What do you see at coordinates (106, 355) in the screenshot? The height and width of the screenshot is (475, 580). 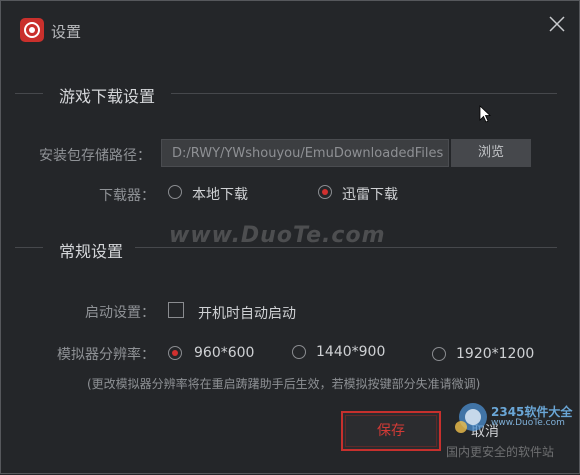 I see `resolution-label: 模拟器分辨率：` at bounding box center [106, 355].